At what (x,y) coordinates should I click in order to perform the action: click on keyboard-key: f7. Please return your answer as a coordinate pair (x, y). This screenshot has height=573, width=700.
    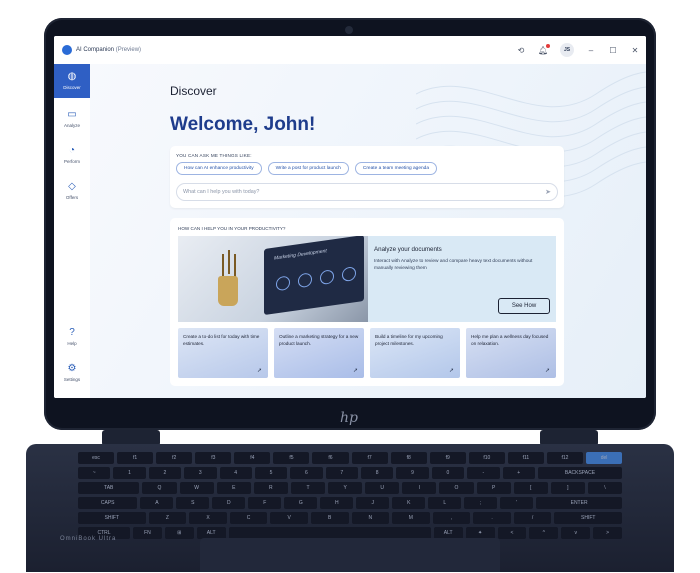
    Looking at the image, I should click on (369, 458).